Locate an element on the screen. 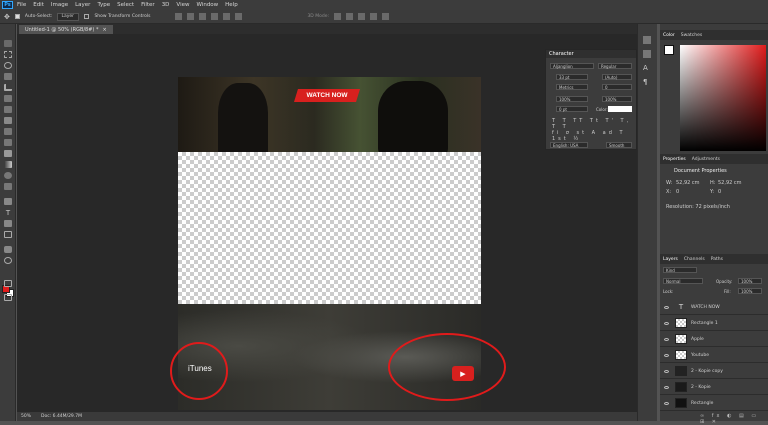  brush-presets-icon is located at coordinates (647, 54).